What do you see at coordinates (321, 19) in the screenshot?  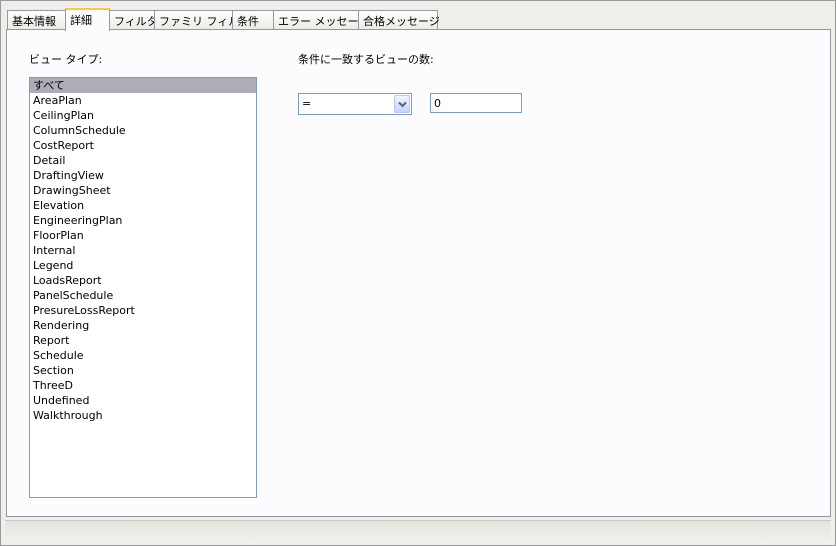 I see `tab-error-message: エラー メッセージ` at bounding box center [321, 19].